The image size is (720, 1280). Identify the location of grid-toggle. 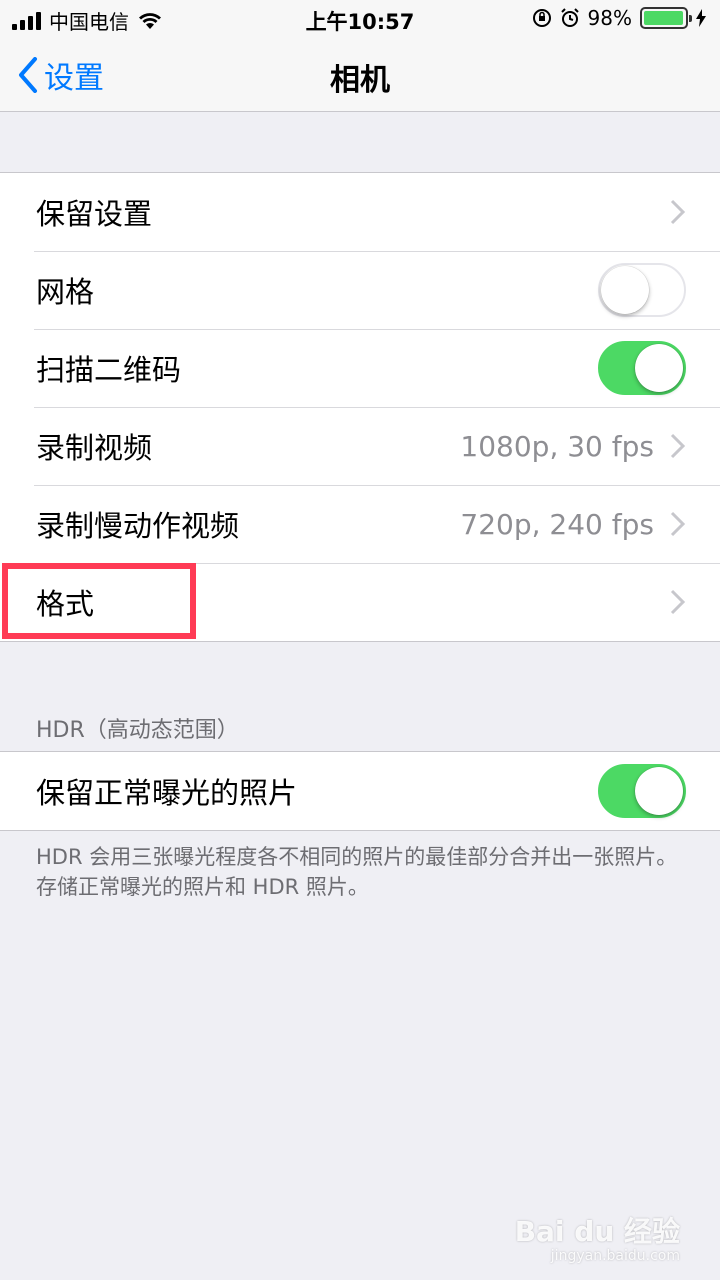
(642, 290).